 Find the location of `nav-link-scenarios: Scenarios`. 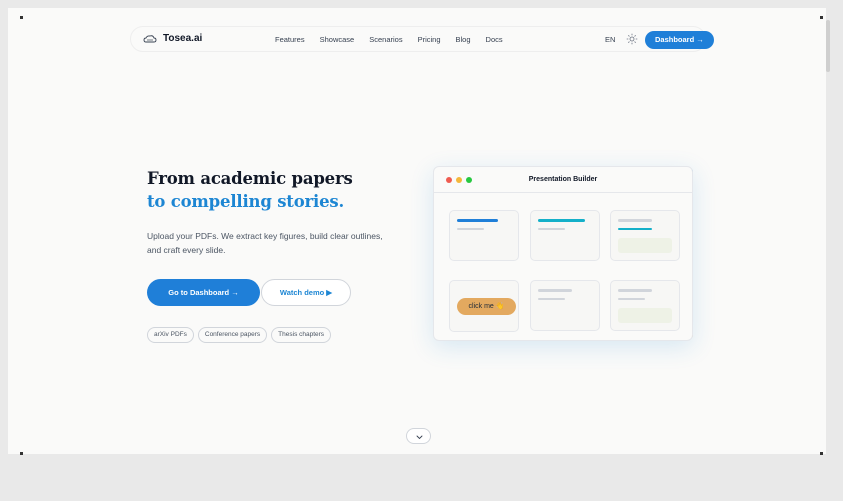

nav-link-scenarios: Scenarios is located at coordinates (385, 39).